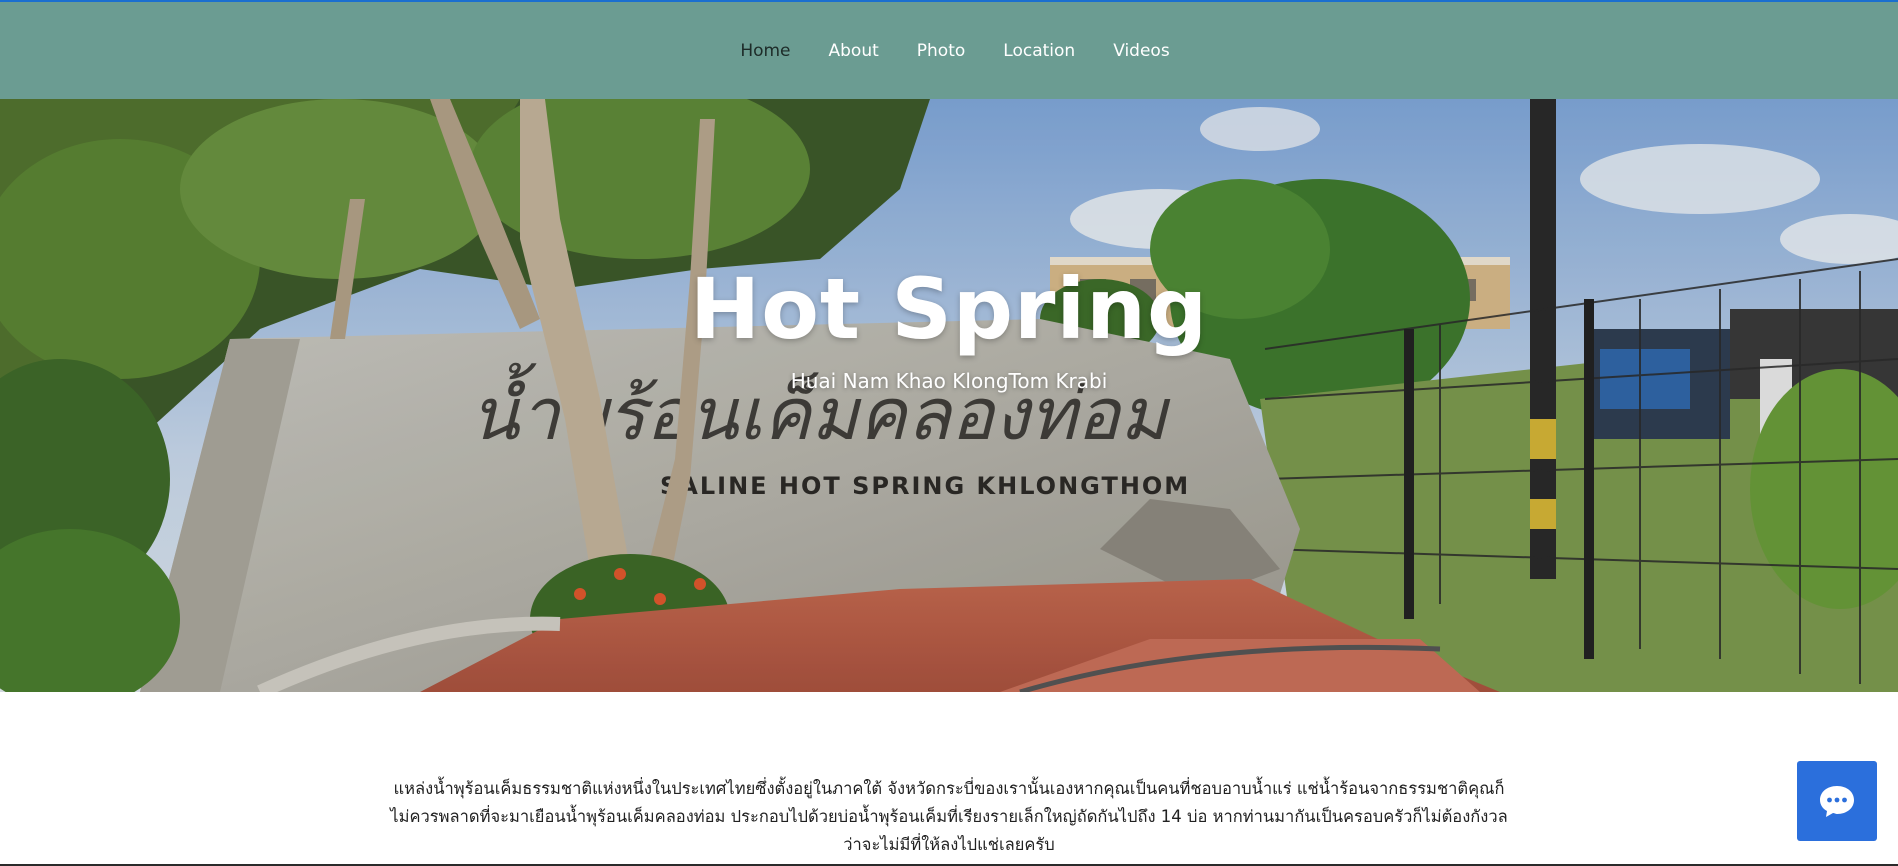 This screenshot has height=866, width=1898. What do you see at coordinates (1141, 51) in the screenshot?
I see `nav-item-videos: Videos` at bounding box center [1141, 51].